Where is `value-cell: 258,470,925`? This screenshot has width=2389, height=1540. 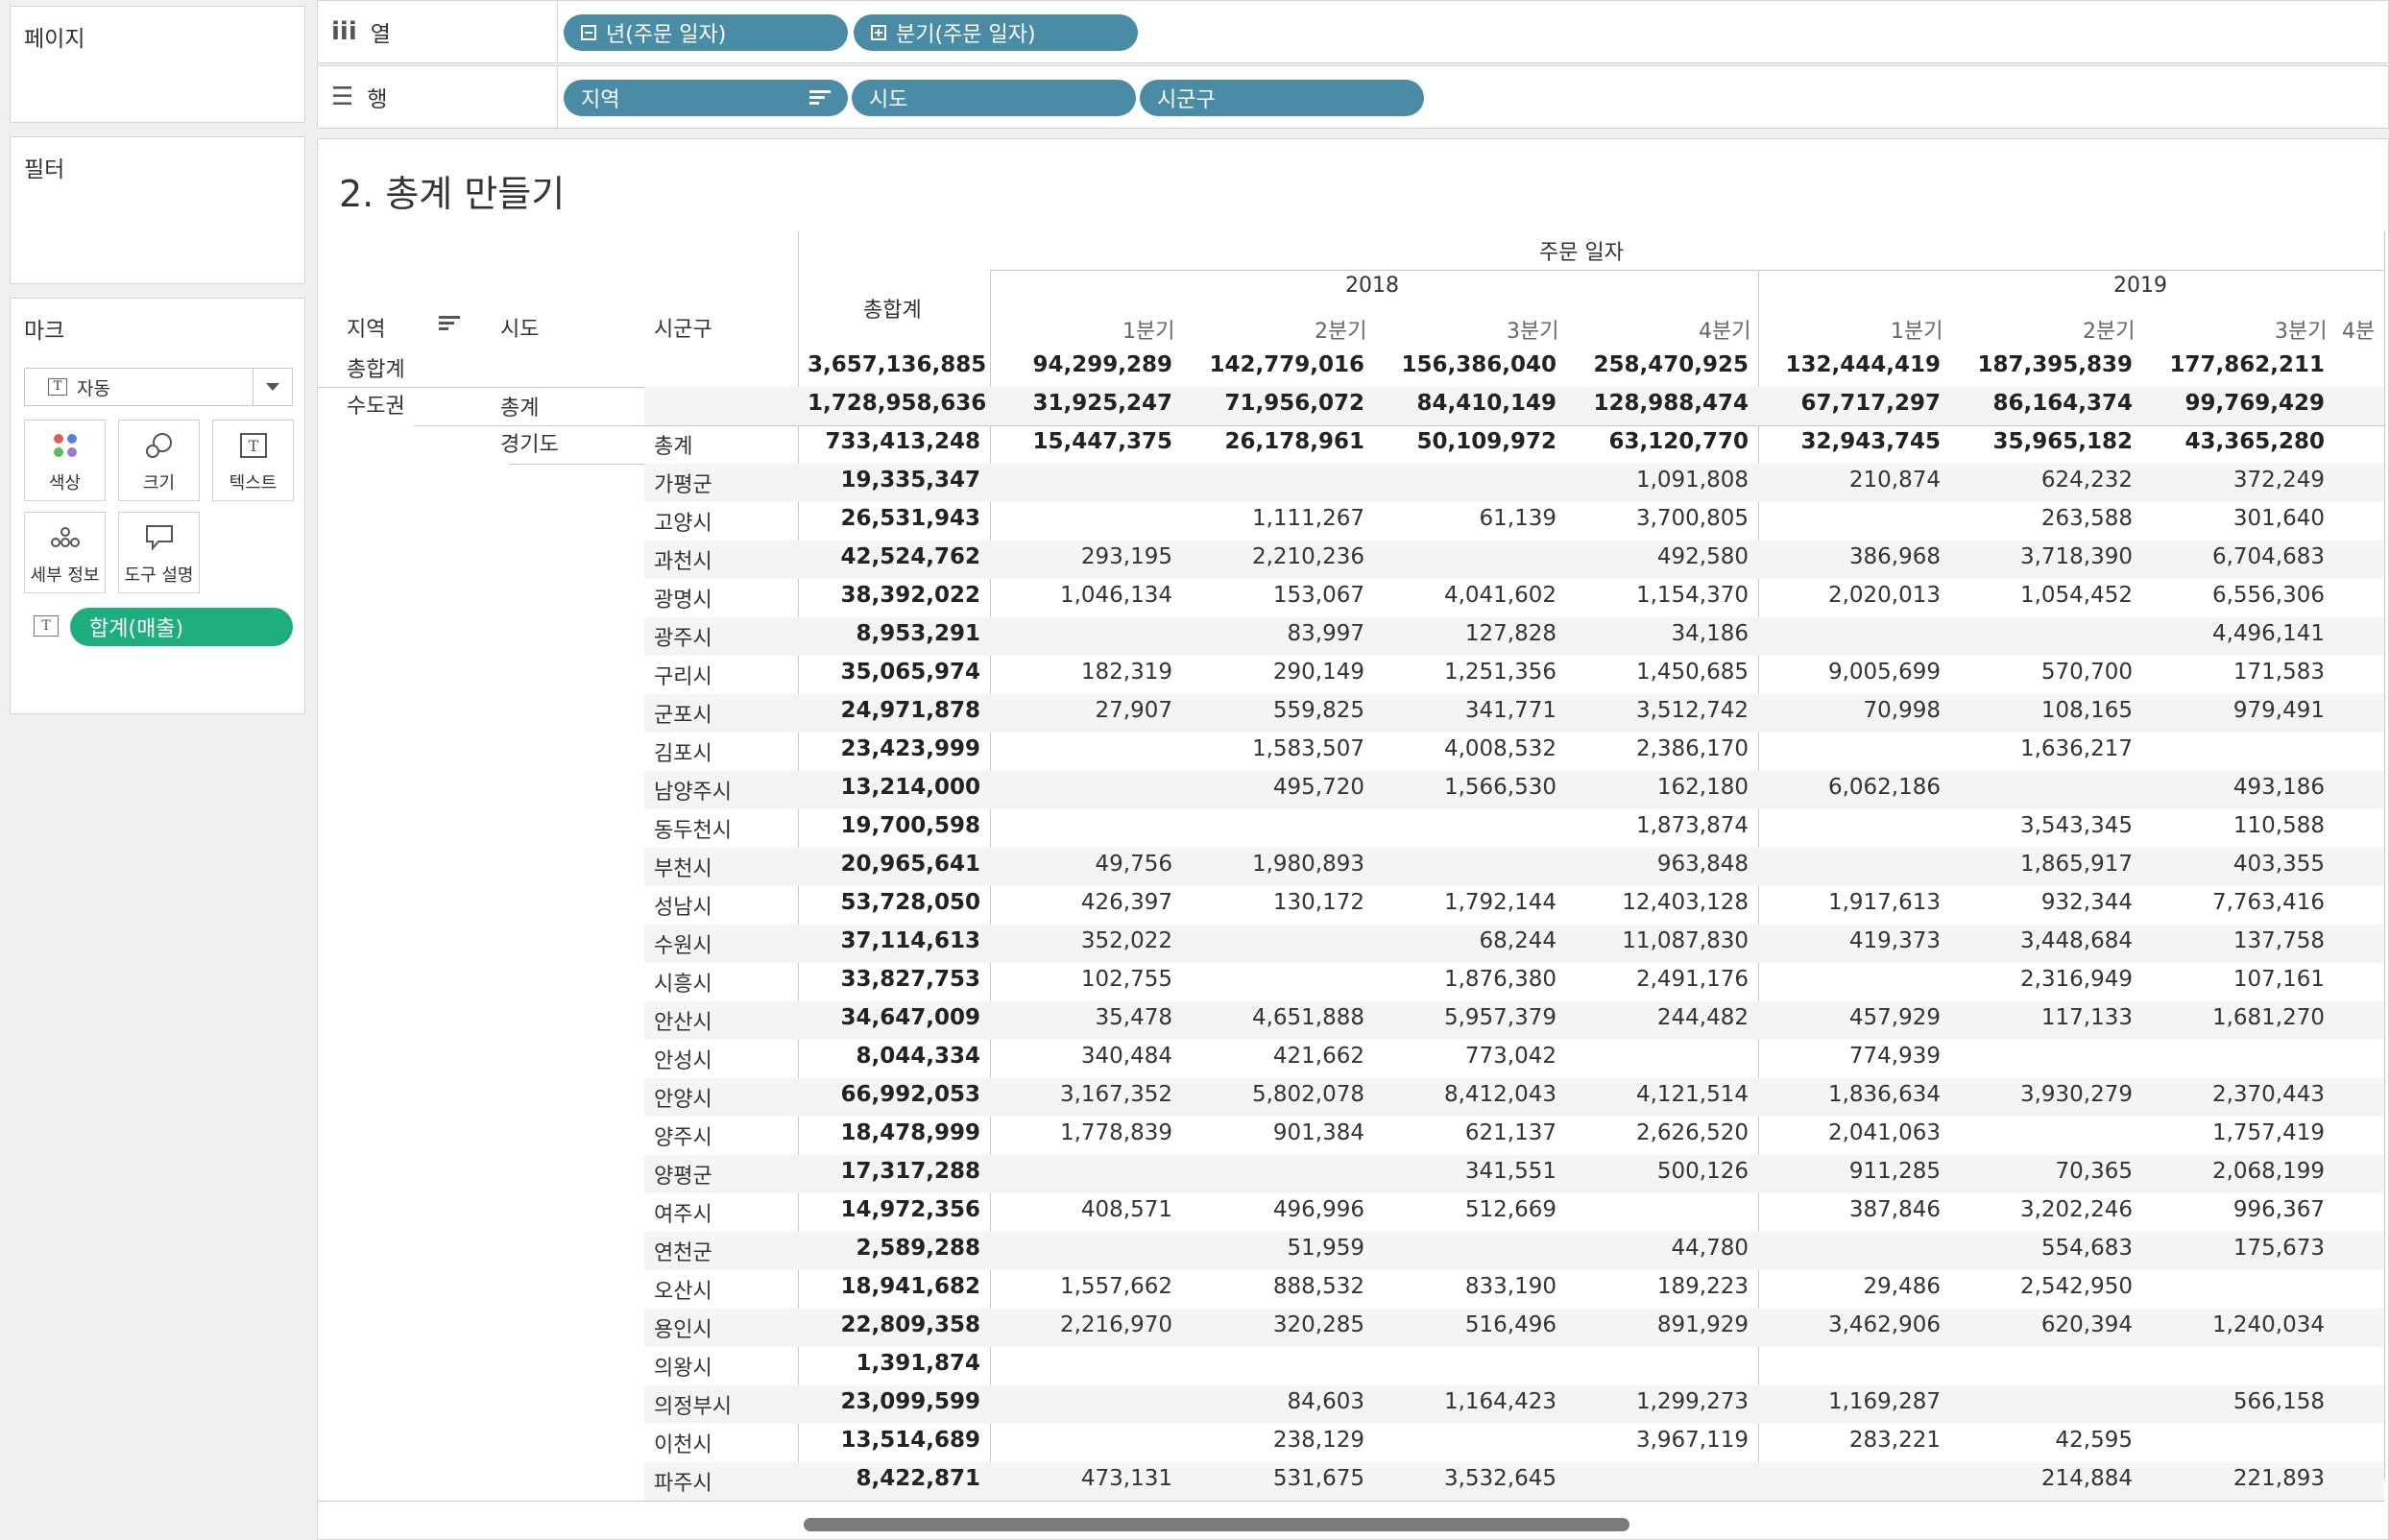
value-cell: 258,470,925 is located at coordinates (1657, 364).